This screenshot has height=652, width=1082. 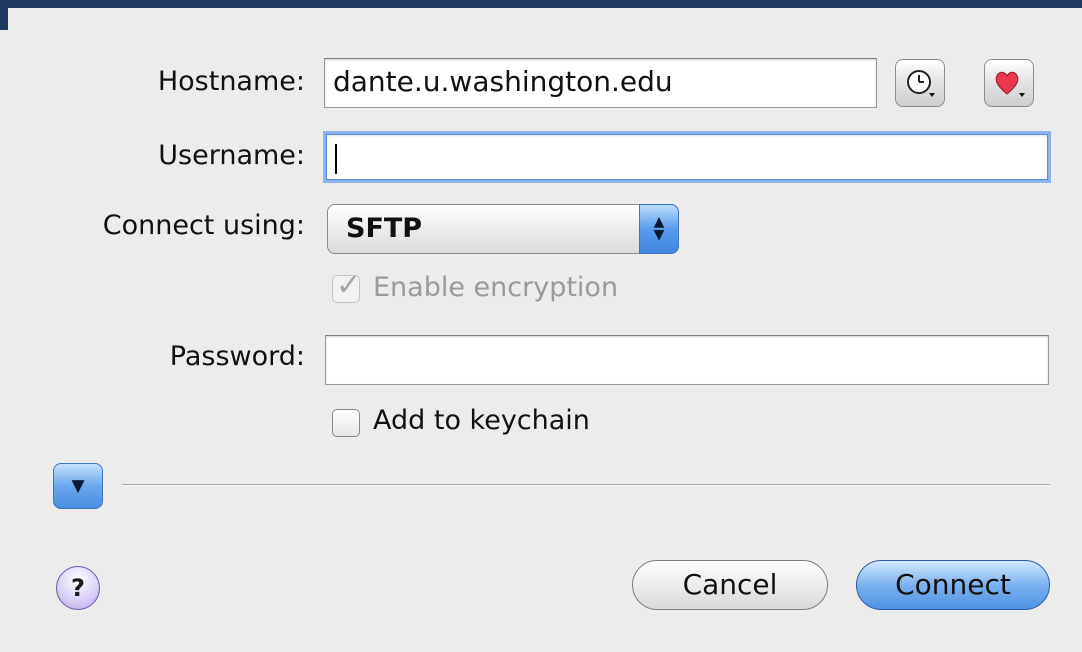 I want to click on cancel-button: Cancel, so click(x=730, y=585).